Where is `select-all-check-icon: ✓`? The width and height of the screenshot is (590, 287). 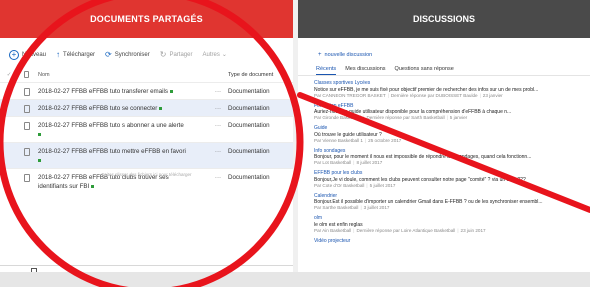
select-all-check-icon: ✓ is located at coordinates (9, 75).